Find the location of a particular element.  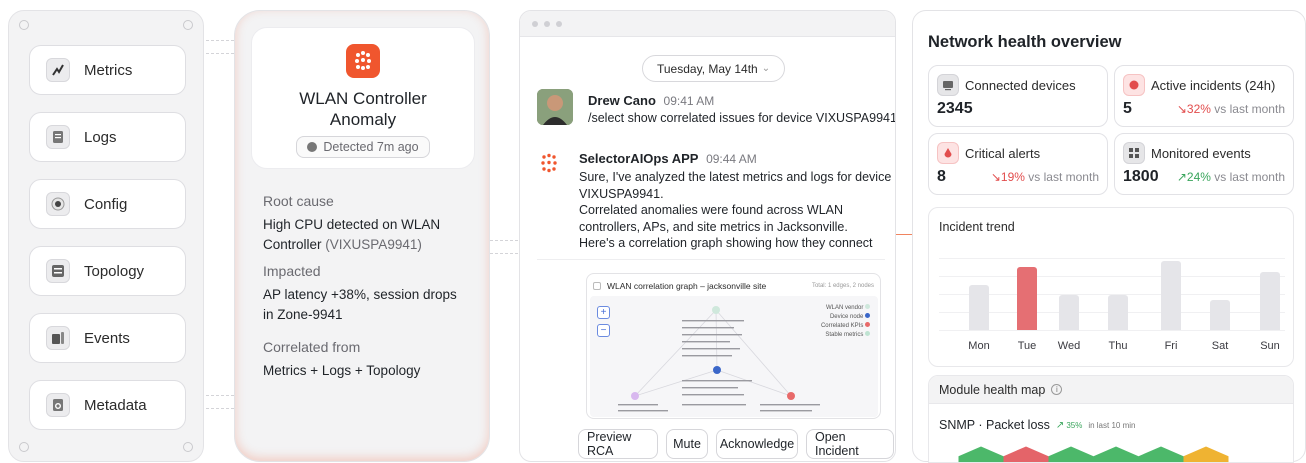

hex-map is located at coordinates (1111, 452).